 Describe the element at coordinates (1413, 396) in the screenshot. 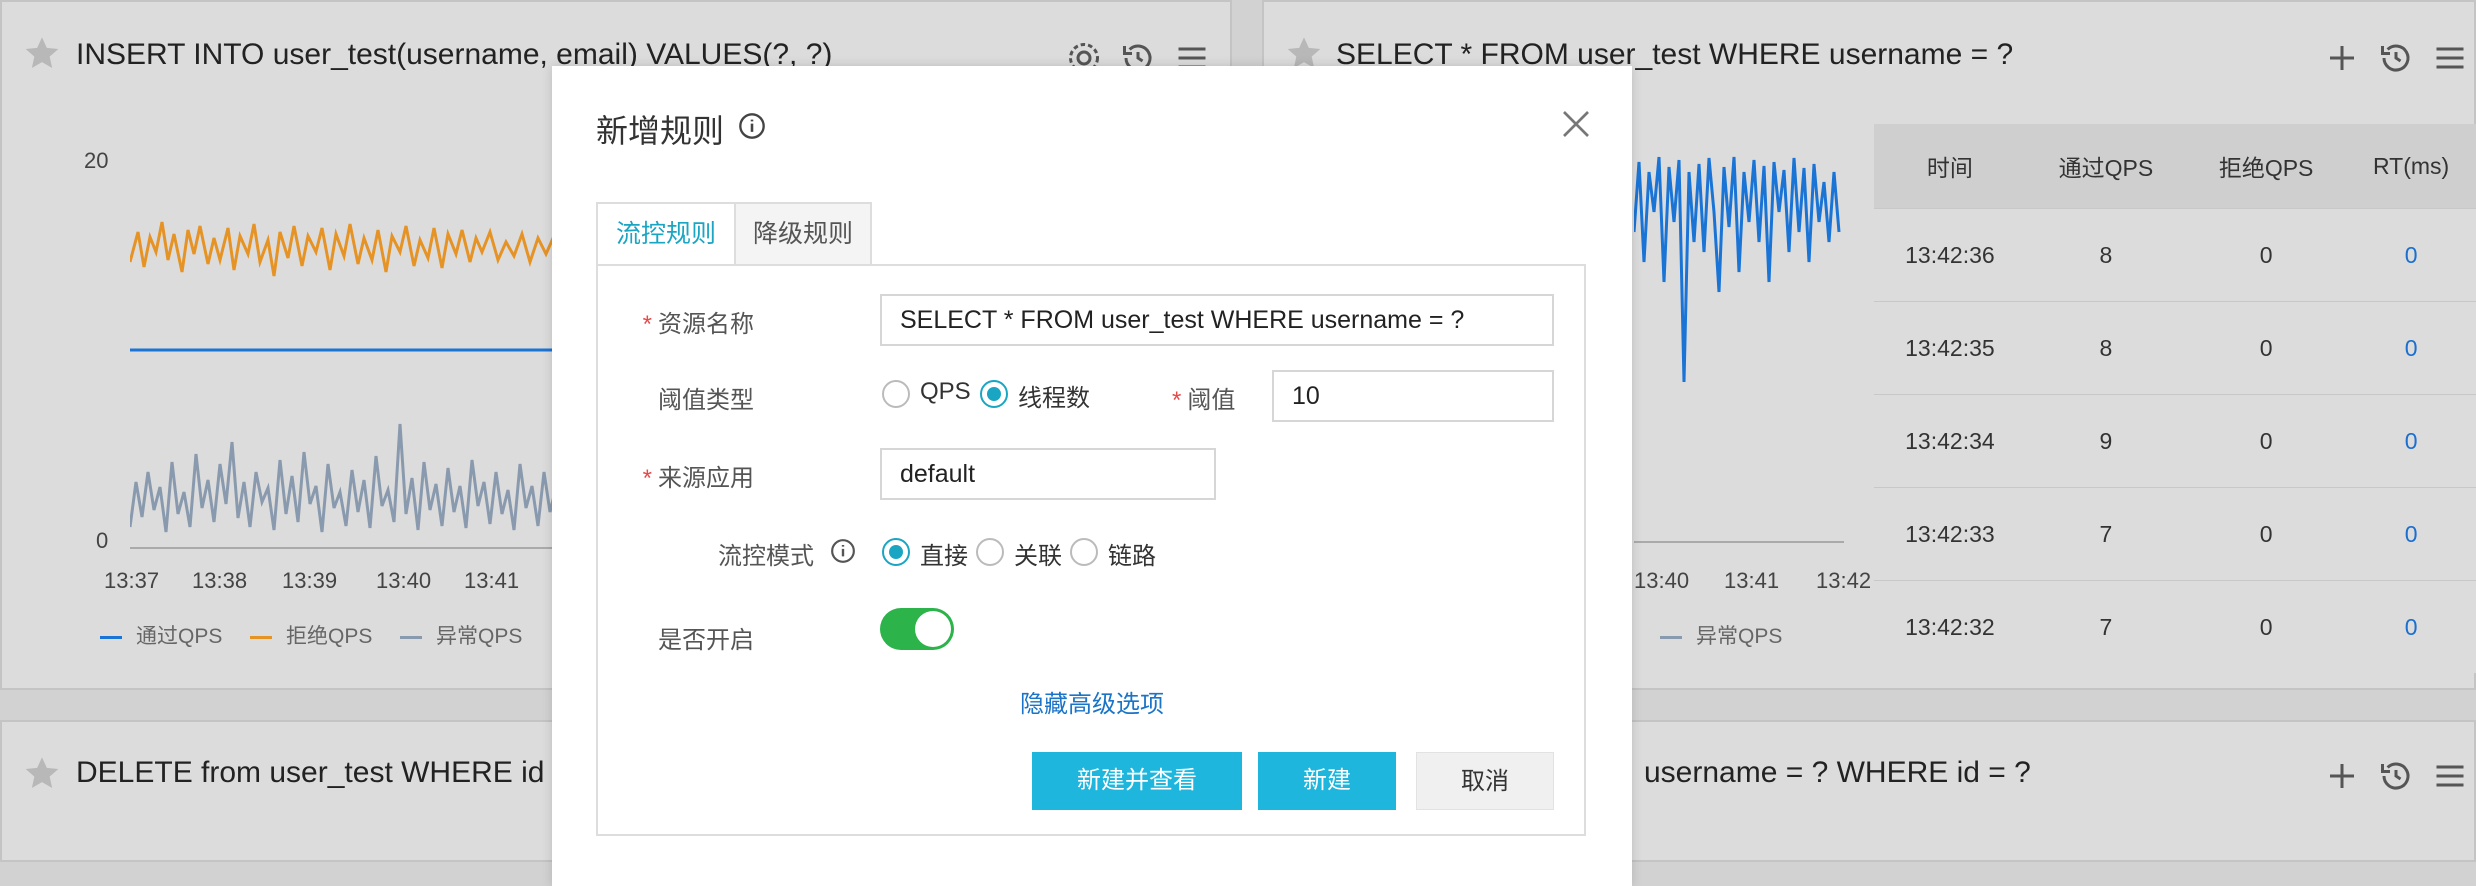

I see `threshold-input: 10` at that location.